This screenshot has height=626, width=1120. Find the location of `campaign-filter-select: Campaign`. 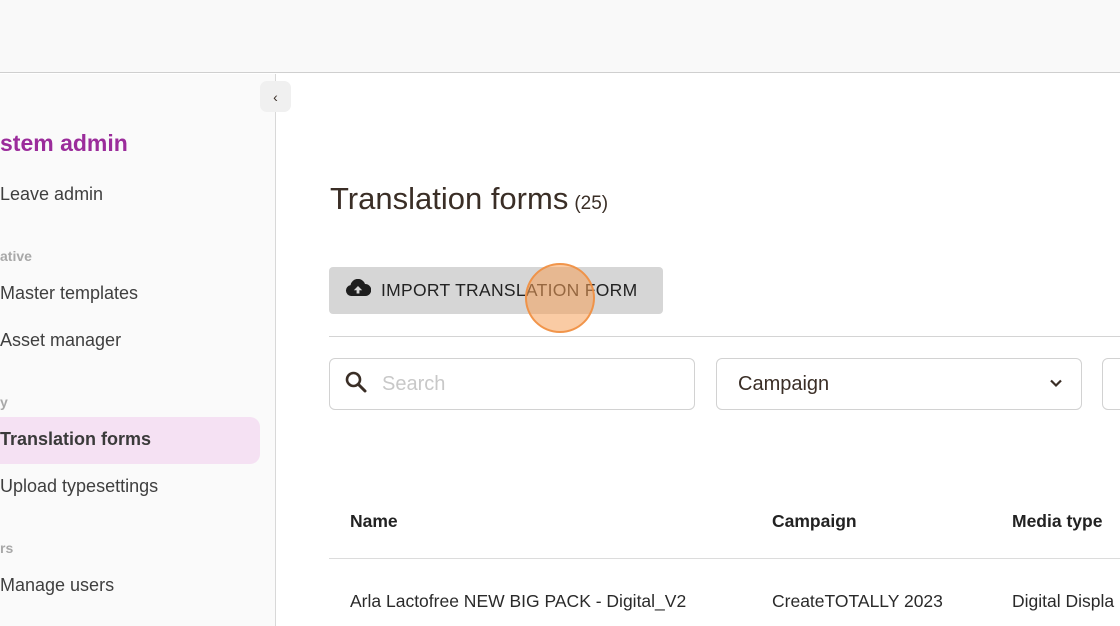

campaign-filter-select: Campaign is located at coordinates (899, 384).